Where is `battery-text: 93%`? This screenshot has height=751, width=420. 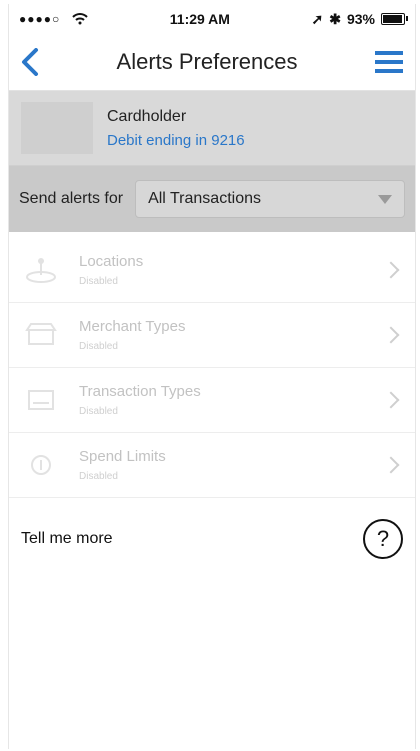
battery-text: 93% is located at coordinates (360, 19).